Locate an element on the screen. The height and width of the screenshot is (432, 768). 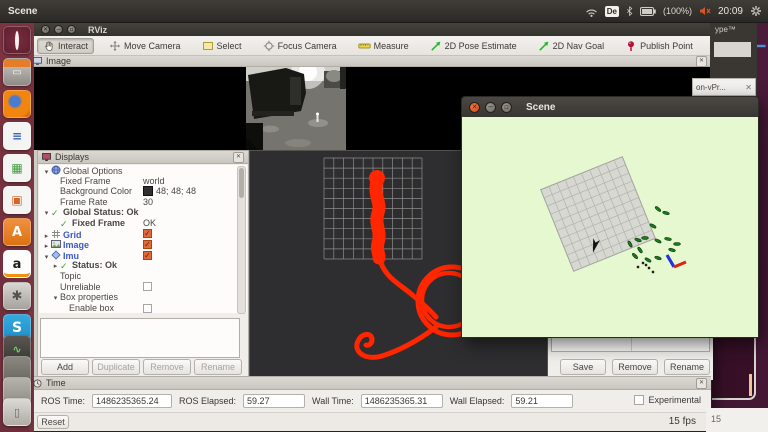
launcher-item-libreoffice-calc: ▦ is located at coordinates (17, 168).